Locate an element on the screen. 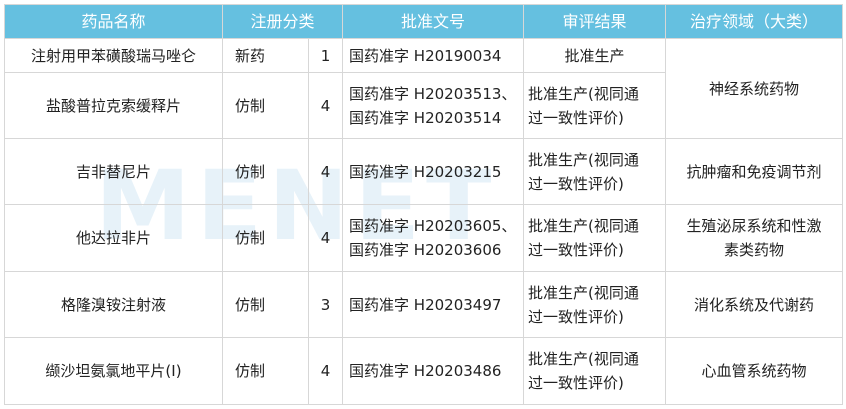  approval-number-line: 国药准字 H20203606 is located at coordinates (425, 250).